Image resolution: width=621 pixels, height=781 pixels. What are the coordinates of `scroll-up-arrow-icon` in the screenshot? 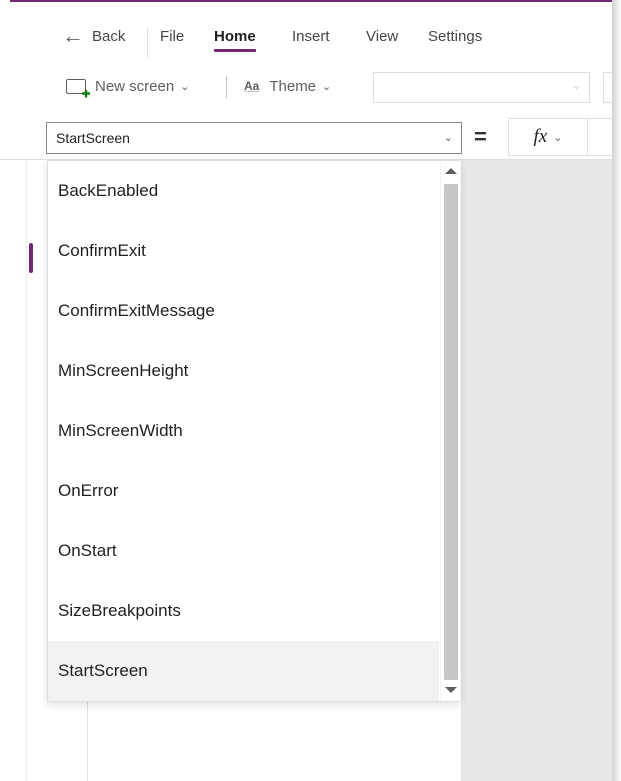 It's located at (451, 171).